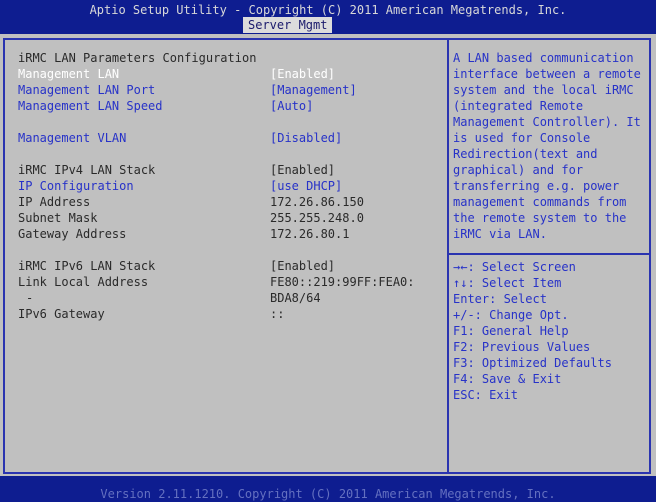 Image resolution: width=656 pixels, height=502 pixels. Describe the element at coordinates (30, 298) in the screenshot. I see `item-link-local-continuation-label: -` at that location.